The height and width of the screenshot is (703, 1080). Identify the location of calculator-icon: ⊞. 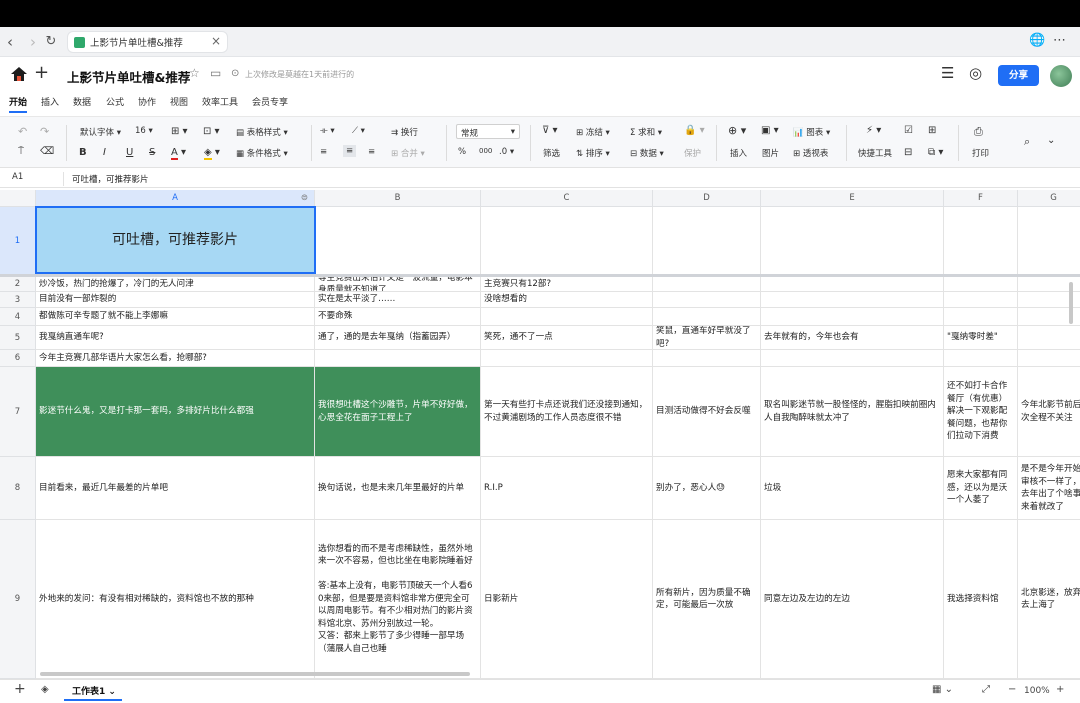
(932, 130).